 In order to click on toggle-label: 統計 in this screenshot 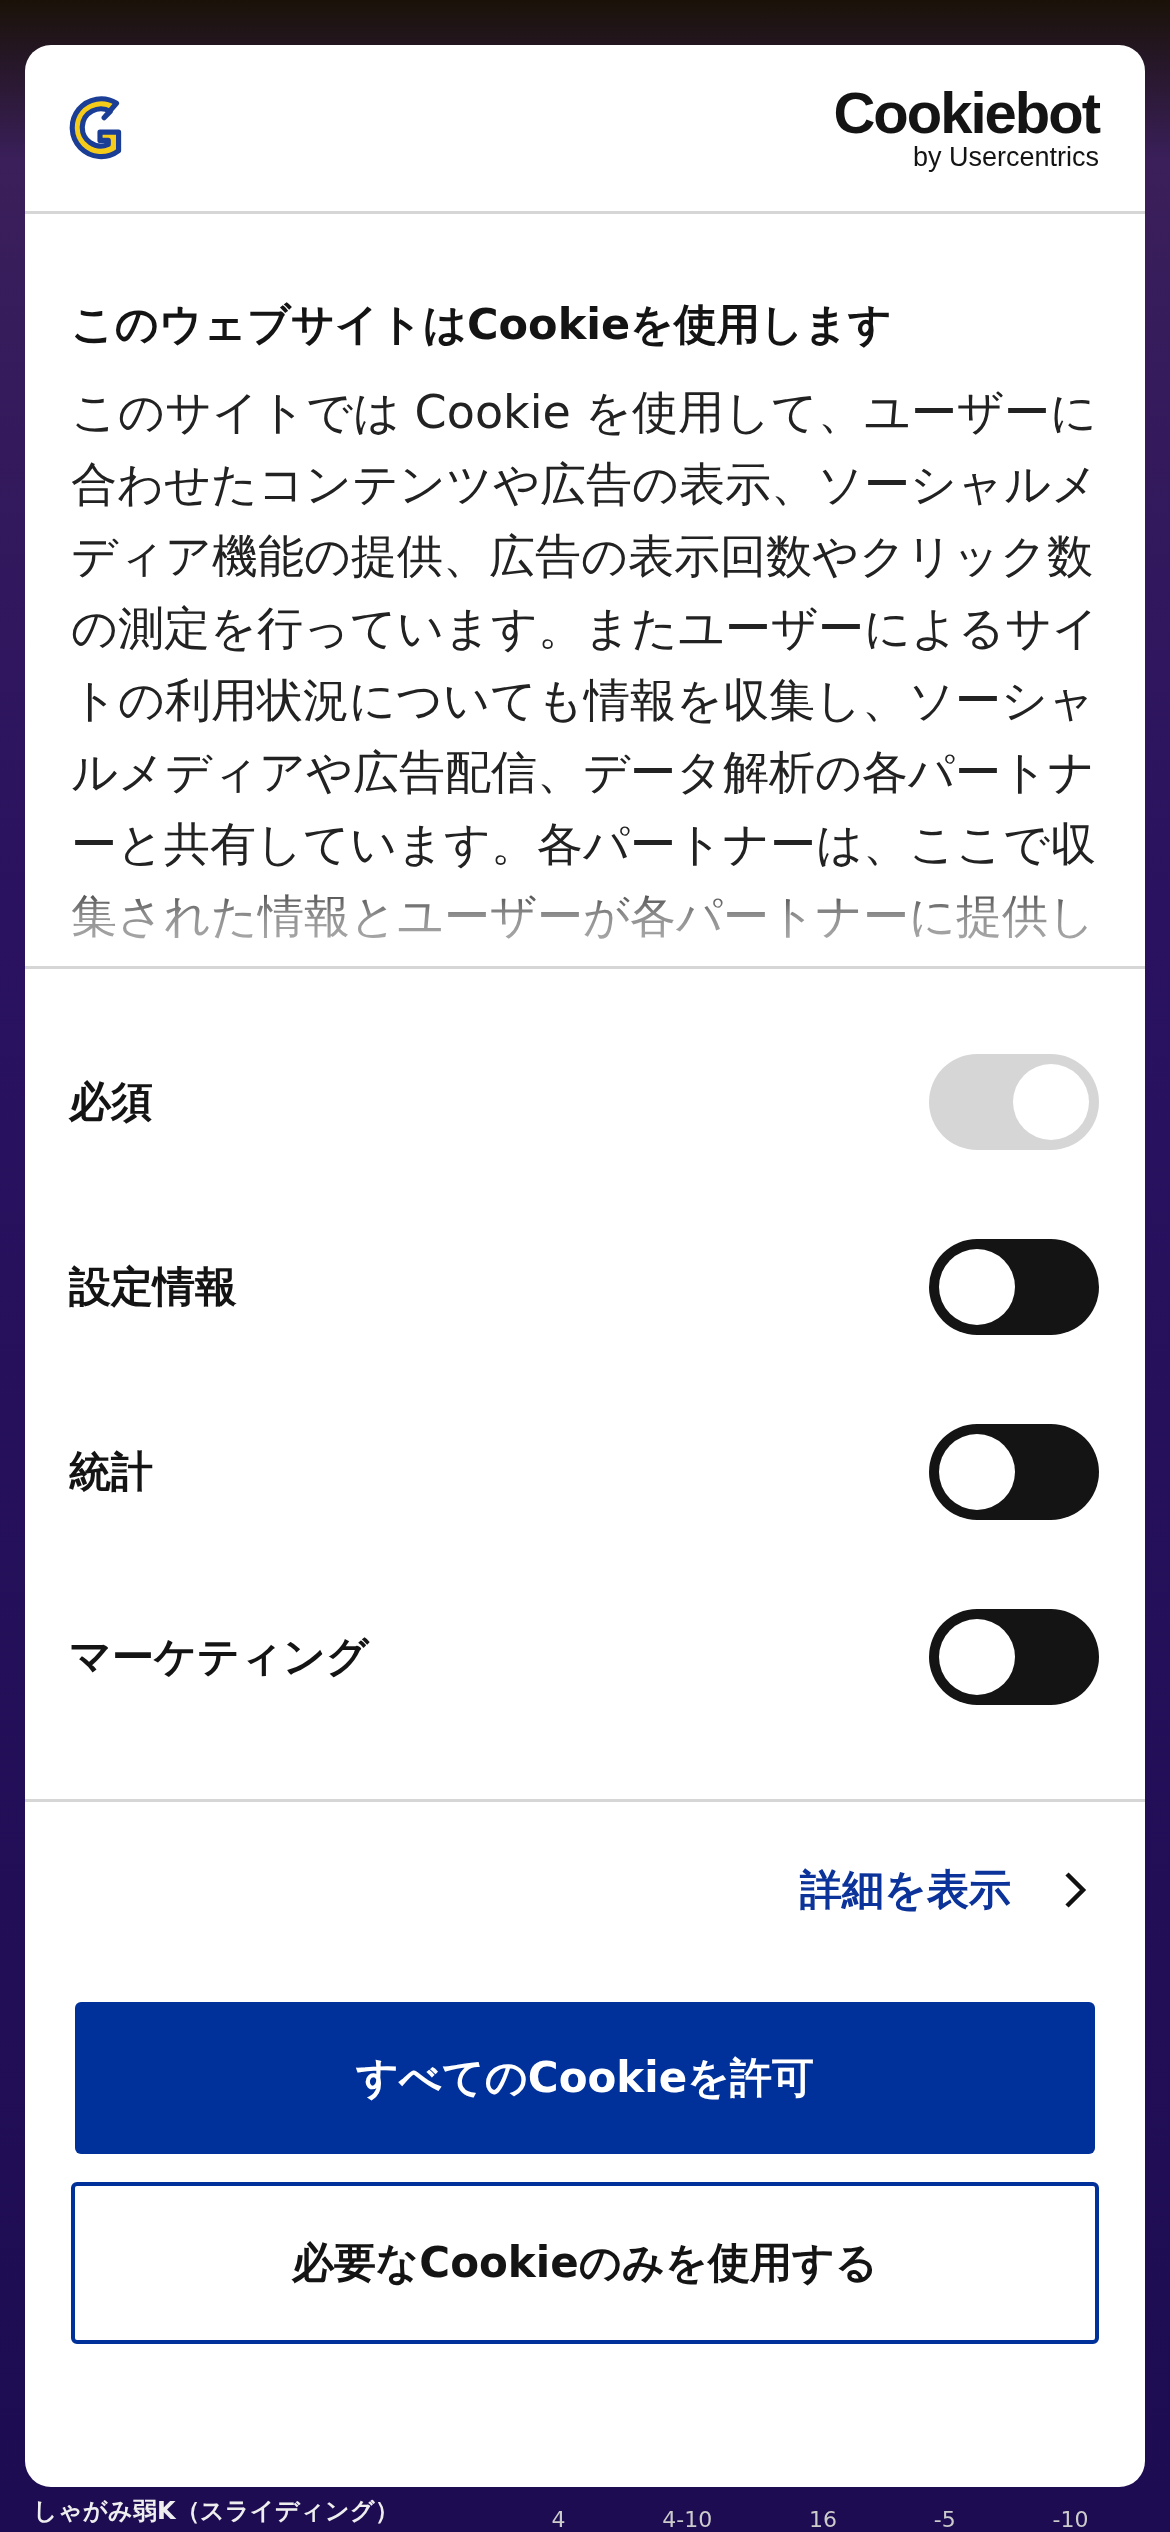, I will do `click(111, 1471)`.